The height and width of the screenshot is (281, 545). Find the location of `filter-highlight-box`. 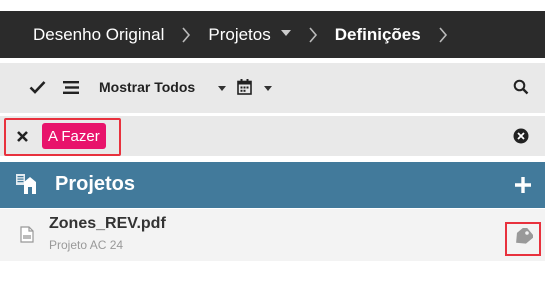

filter-highlight-box is located at coordinates (62, 137).